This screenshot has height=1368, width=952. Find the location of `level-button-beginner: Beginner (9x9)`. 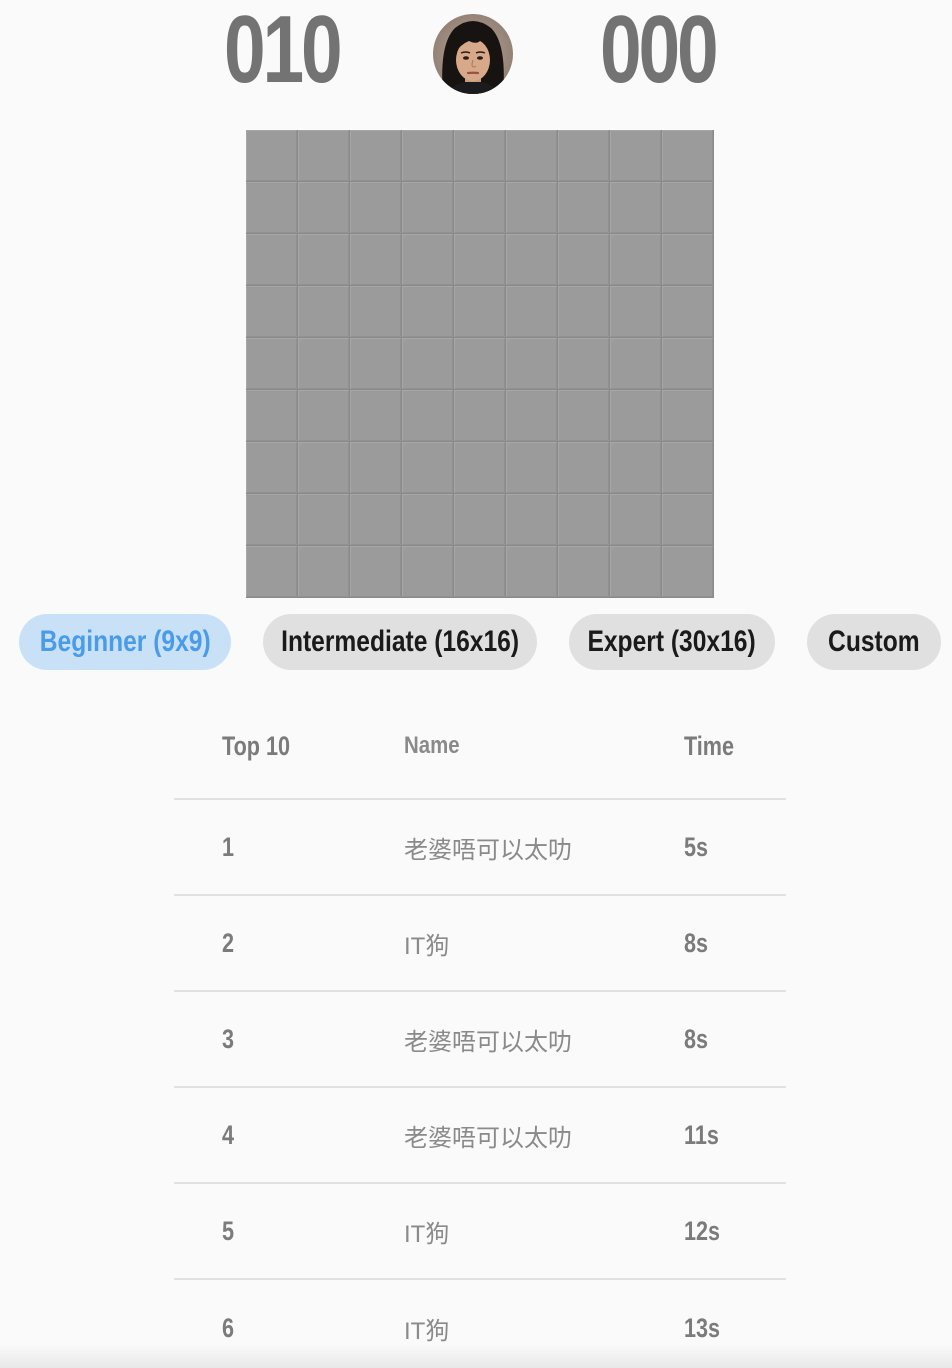

level-button-beginner: Beginner (9x9) is located at coordinates (125, 642).